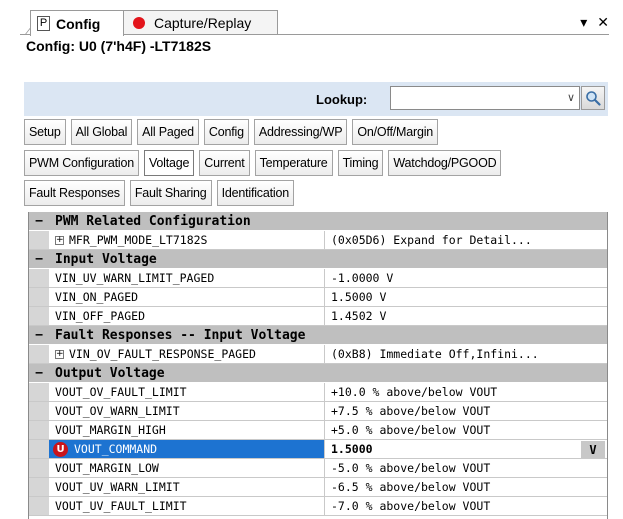  What do you see at coordinates (121, 392) in the screenshot?
I see `property-name-text: VOUT_OV_FAULT_LIMIT` at bounding box center [121, 392].